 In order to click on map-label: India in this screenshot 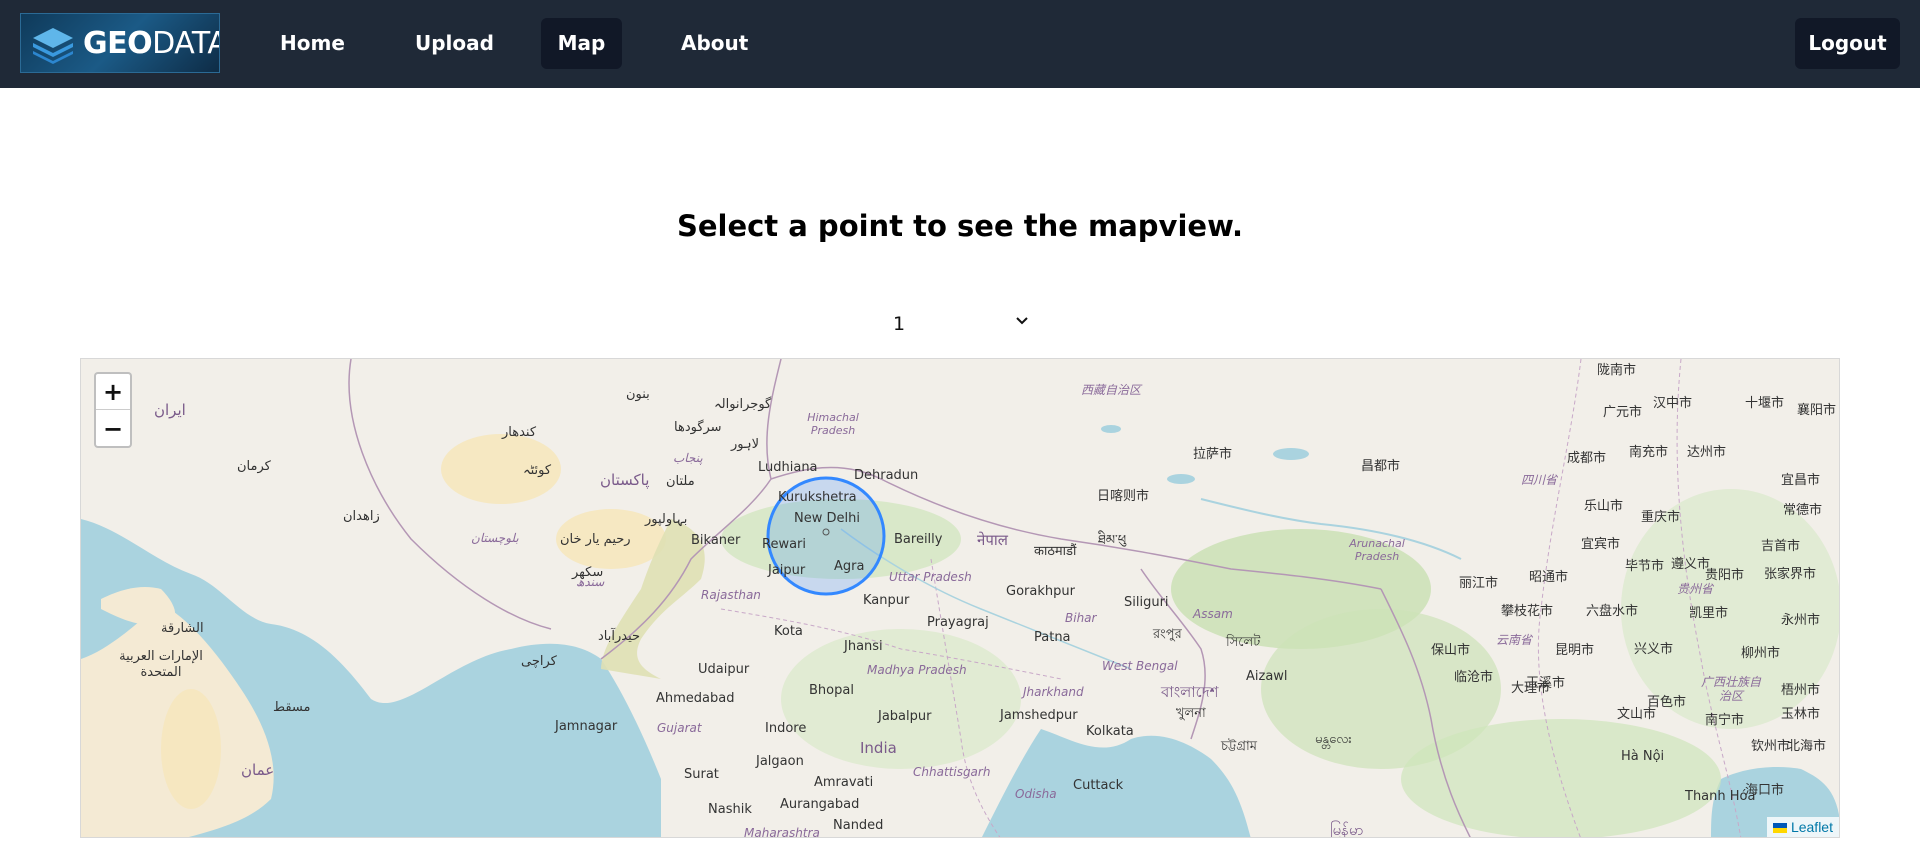, I will do `click(878, 748)`.